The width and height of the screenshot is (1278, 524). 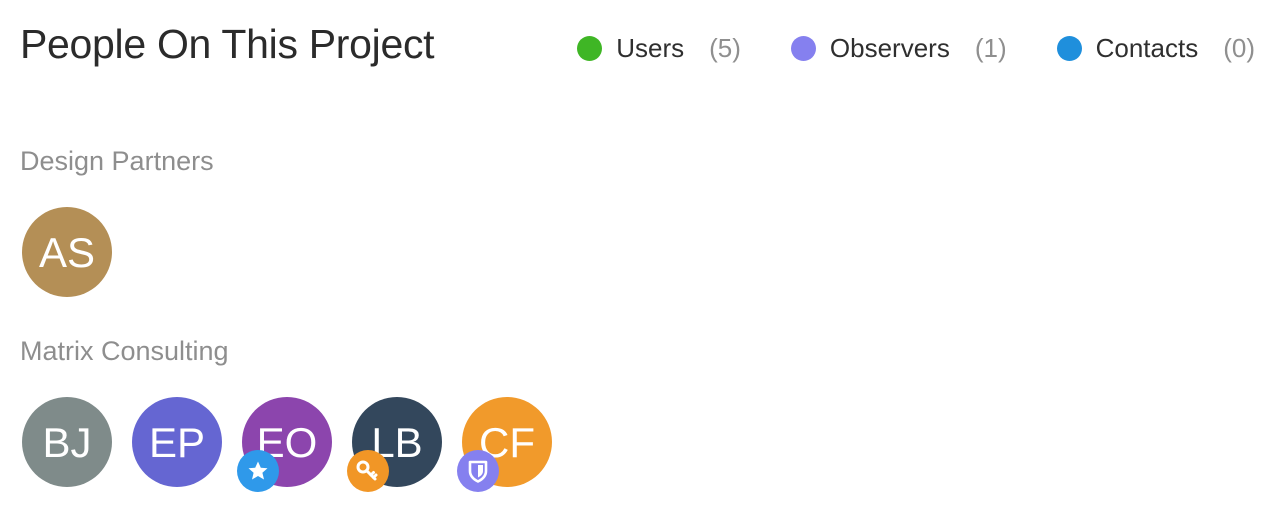 I want to click on legend-item-contacts: Contacts (0), so click(x=1155, y=48).